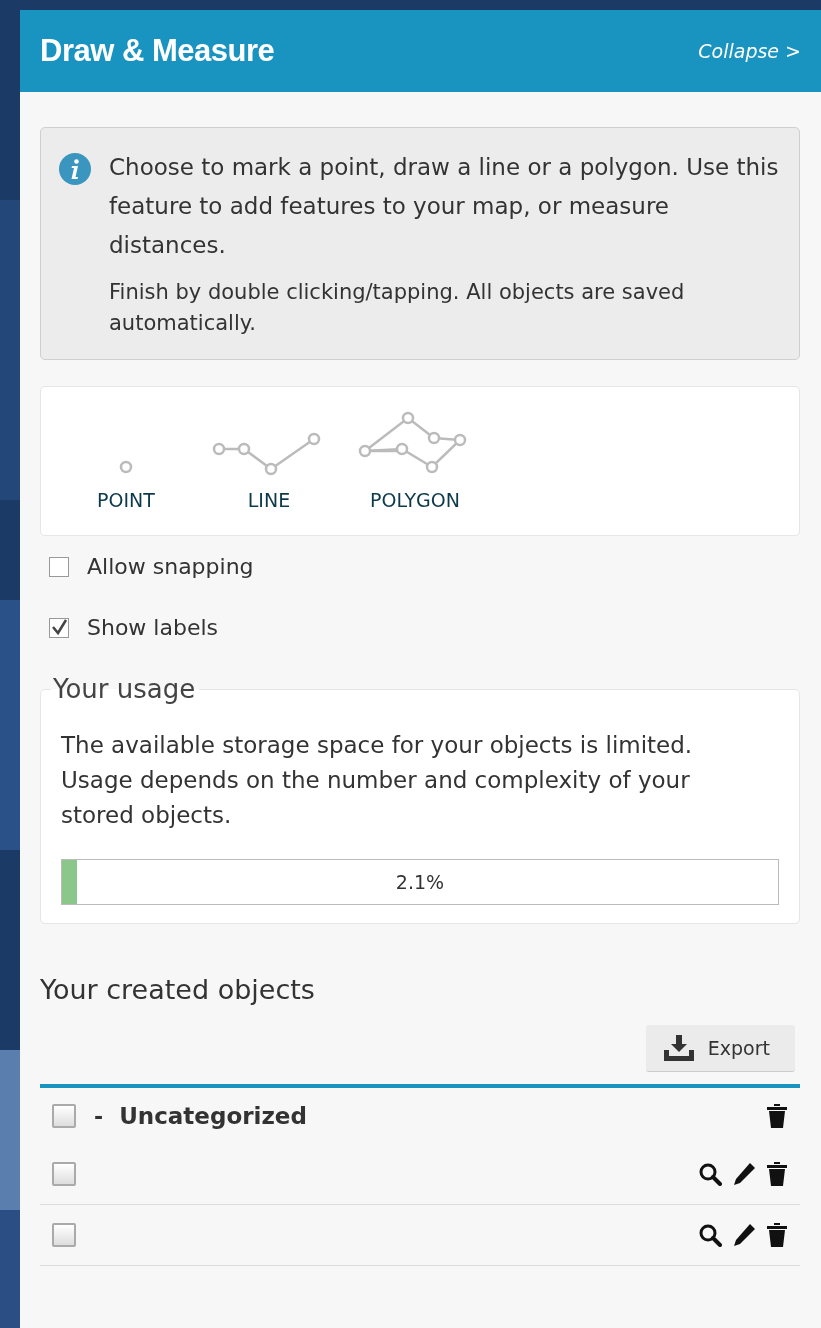 The width and height of the screenshot is (821, 1328). Describe the element at coordinates (415, 461) in the screenshot. I see `tool-button: POLYGON` at that location.